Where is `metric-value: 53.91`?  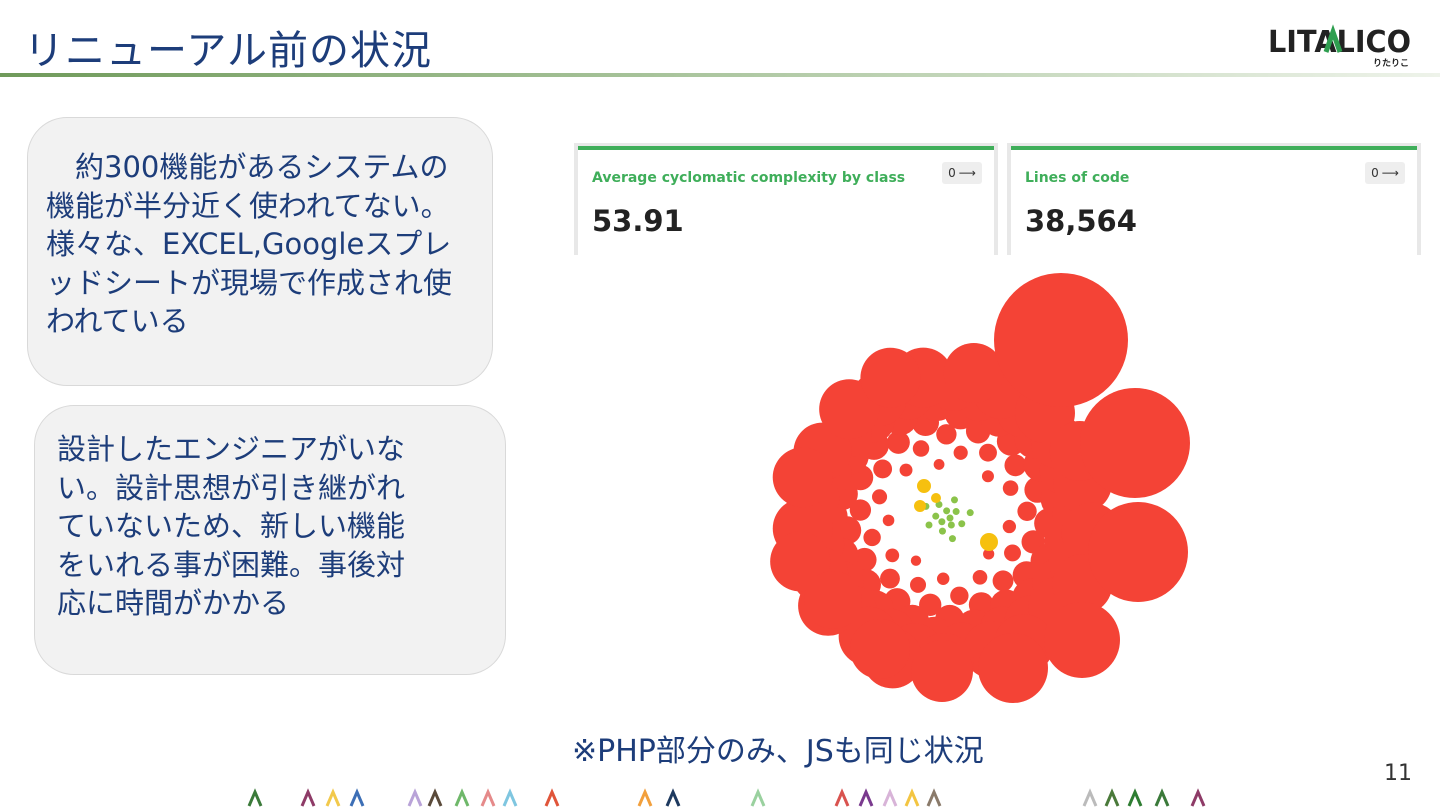
metric-value: 53.91 is located at coordinates (638, 221).